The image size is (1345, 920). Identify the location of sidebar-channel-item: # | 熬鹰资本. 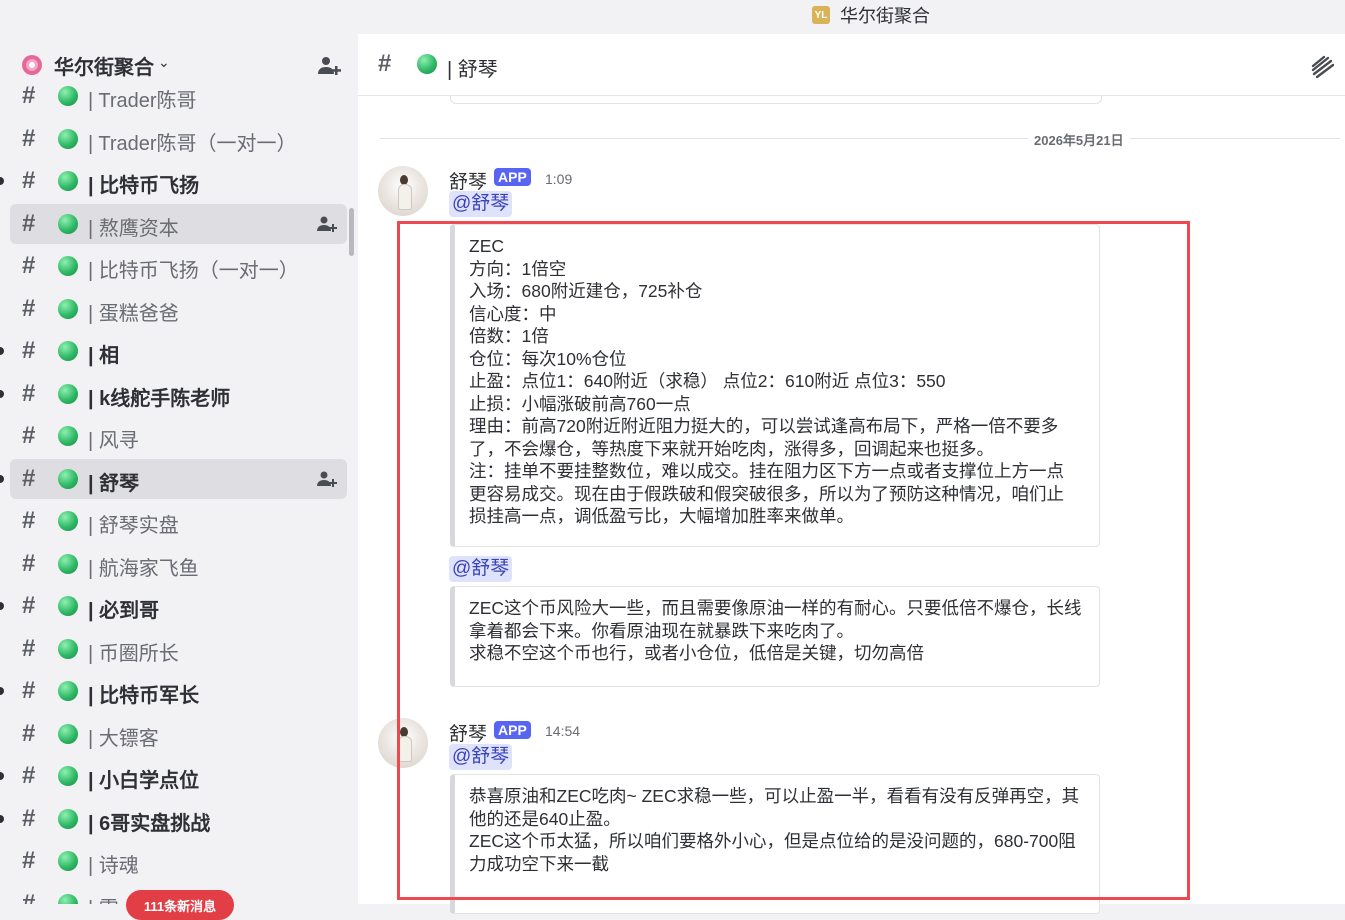
(178, 223).